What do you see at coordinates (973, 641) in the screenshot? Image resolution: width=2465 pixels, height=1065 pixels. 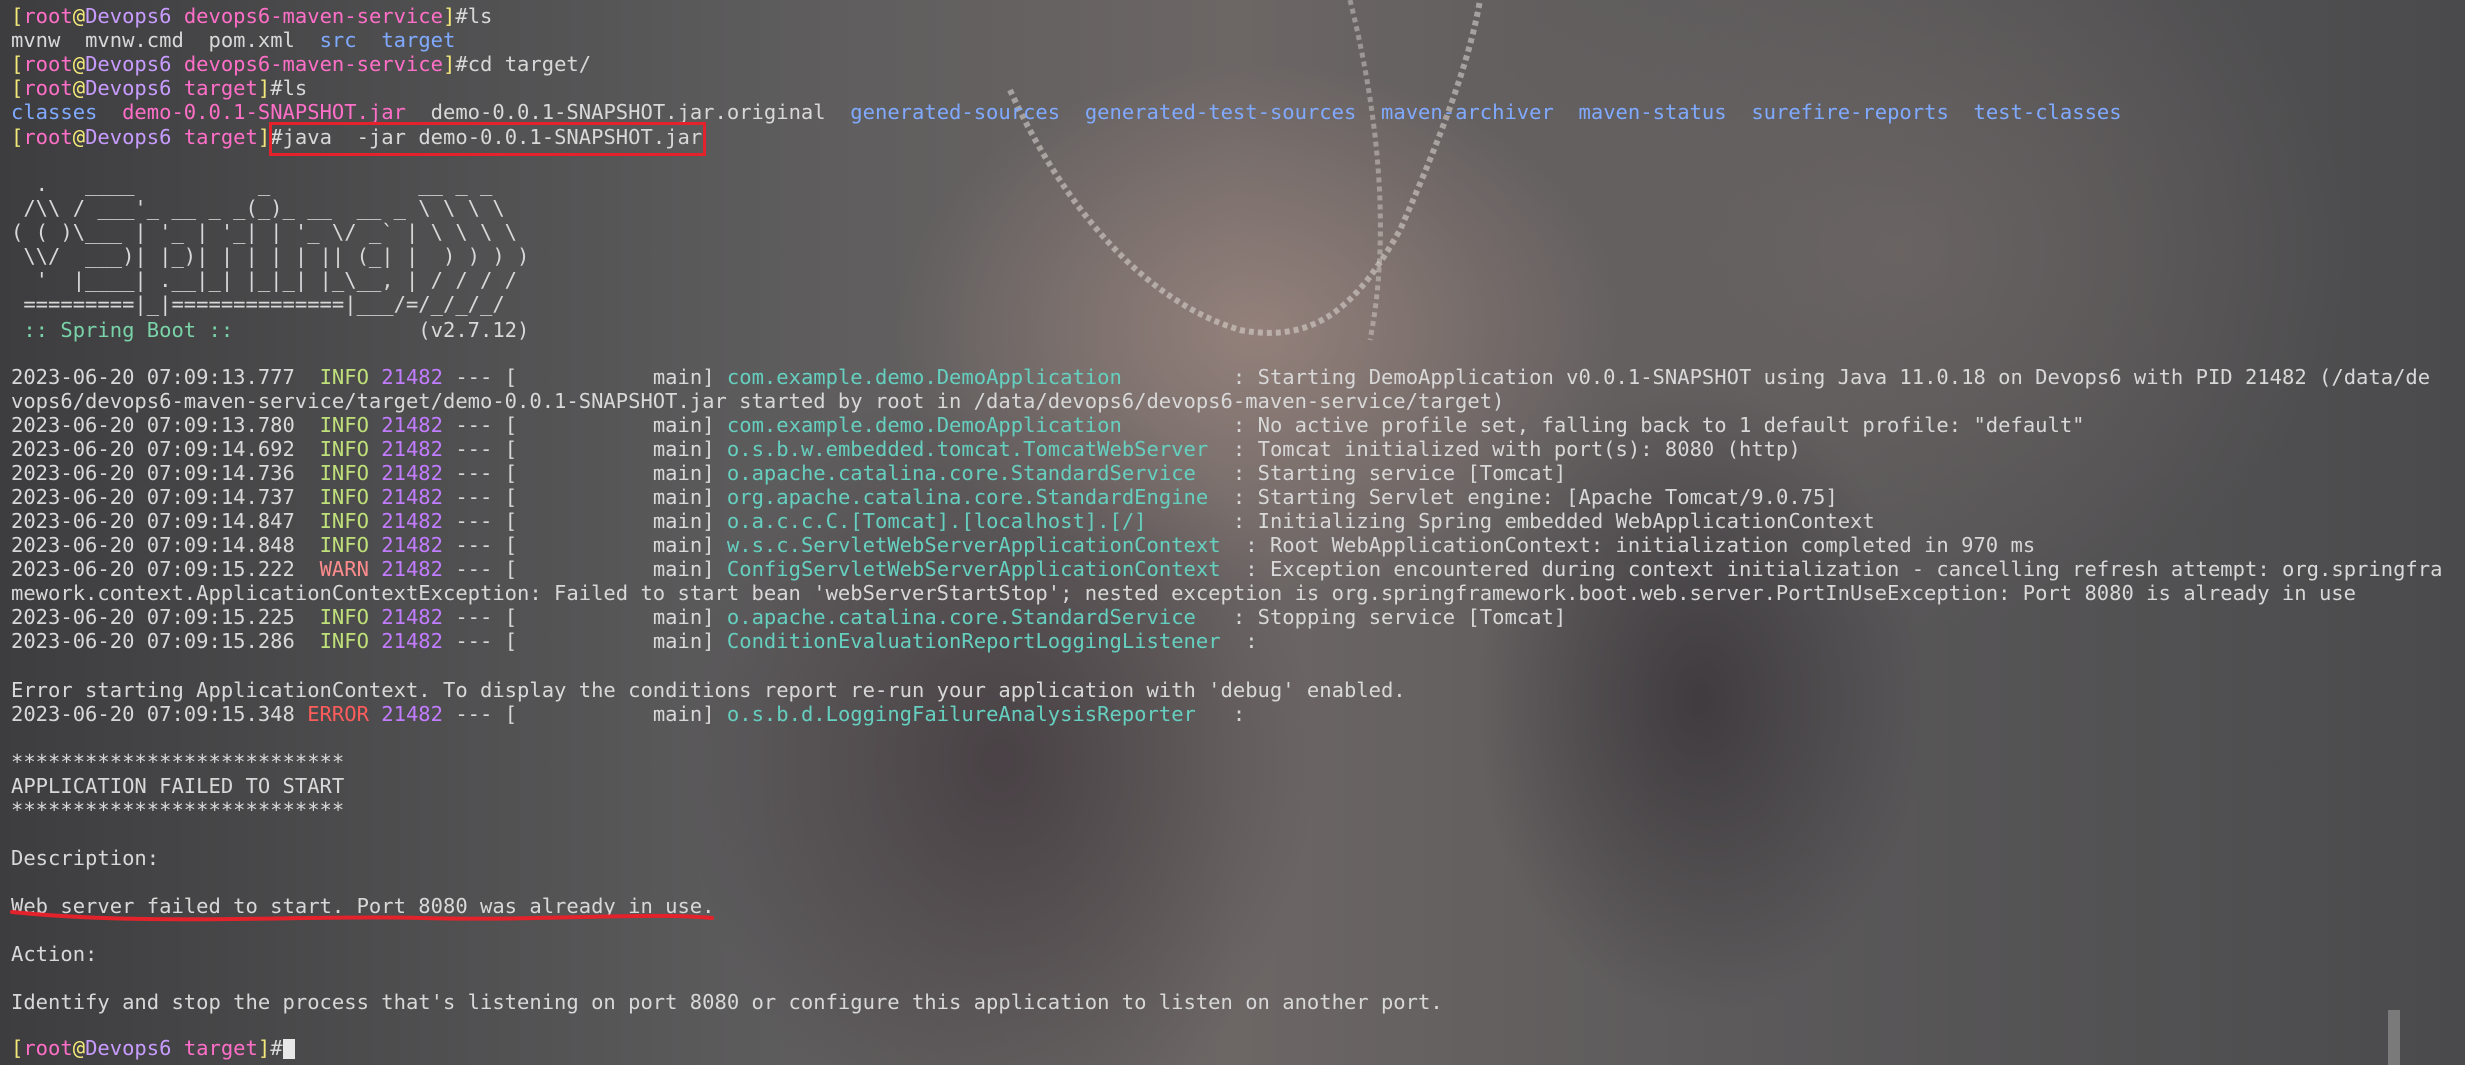 I see `log-logger: ConditionEvaluationReportLoggingListener` at bounding box center [973, 641].